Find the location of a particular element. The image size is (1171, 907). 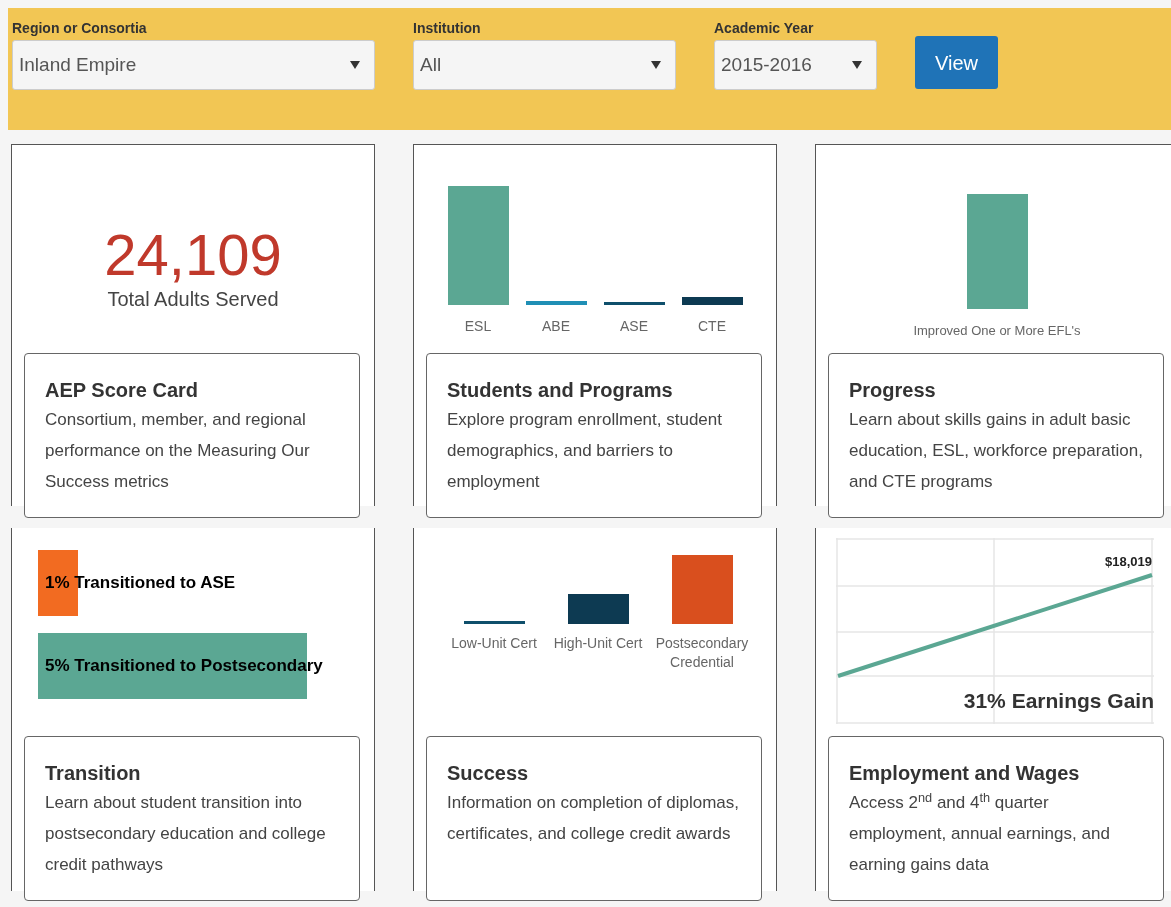

select-field: 2015-2016 is located at coordinates (795, 65).